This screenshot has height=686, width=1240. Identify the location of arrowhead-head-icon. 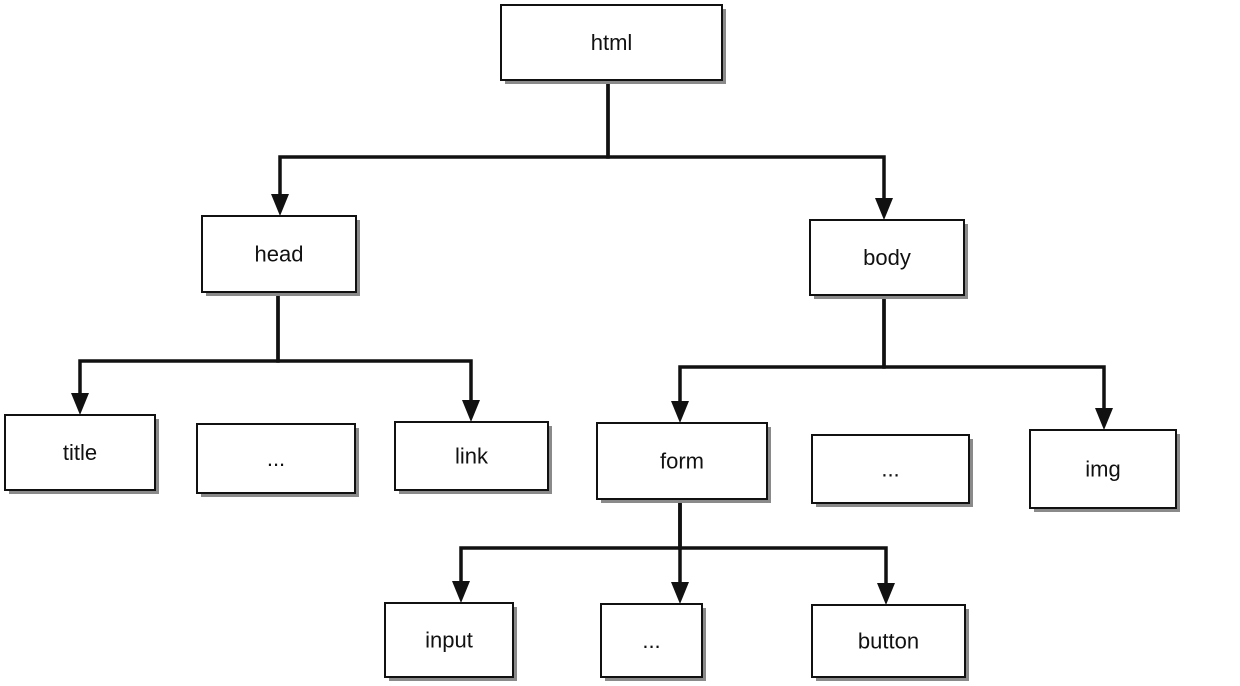
(280, 205).